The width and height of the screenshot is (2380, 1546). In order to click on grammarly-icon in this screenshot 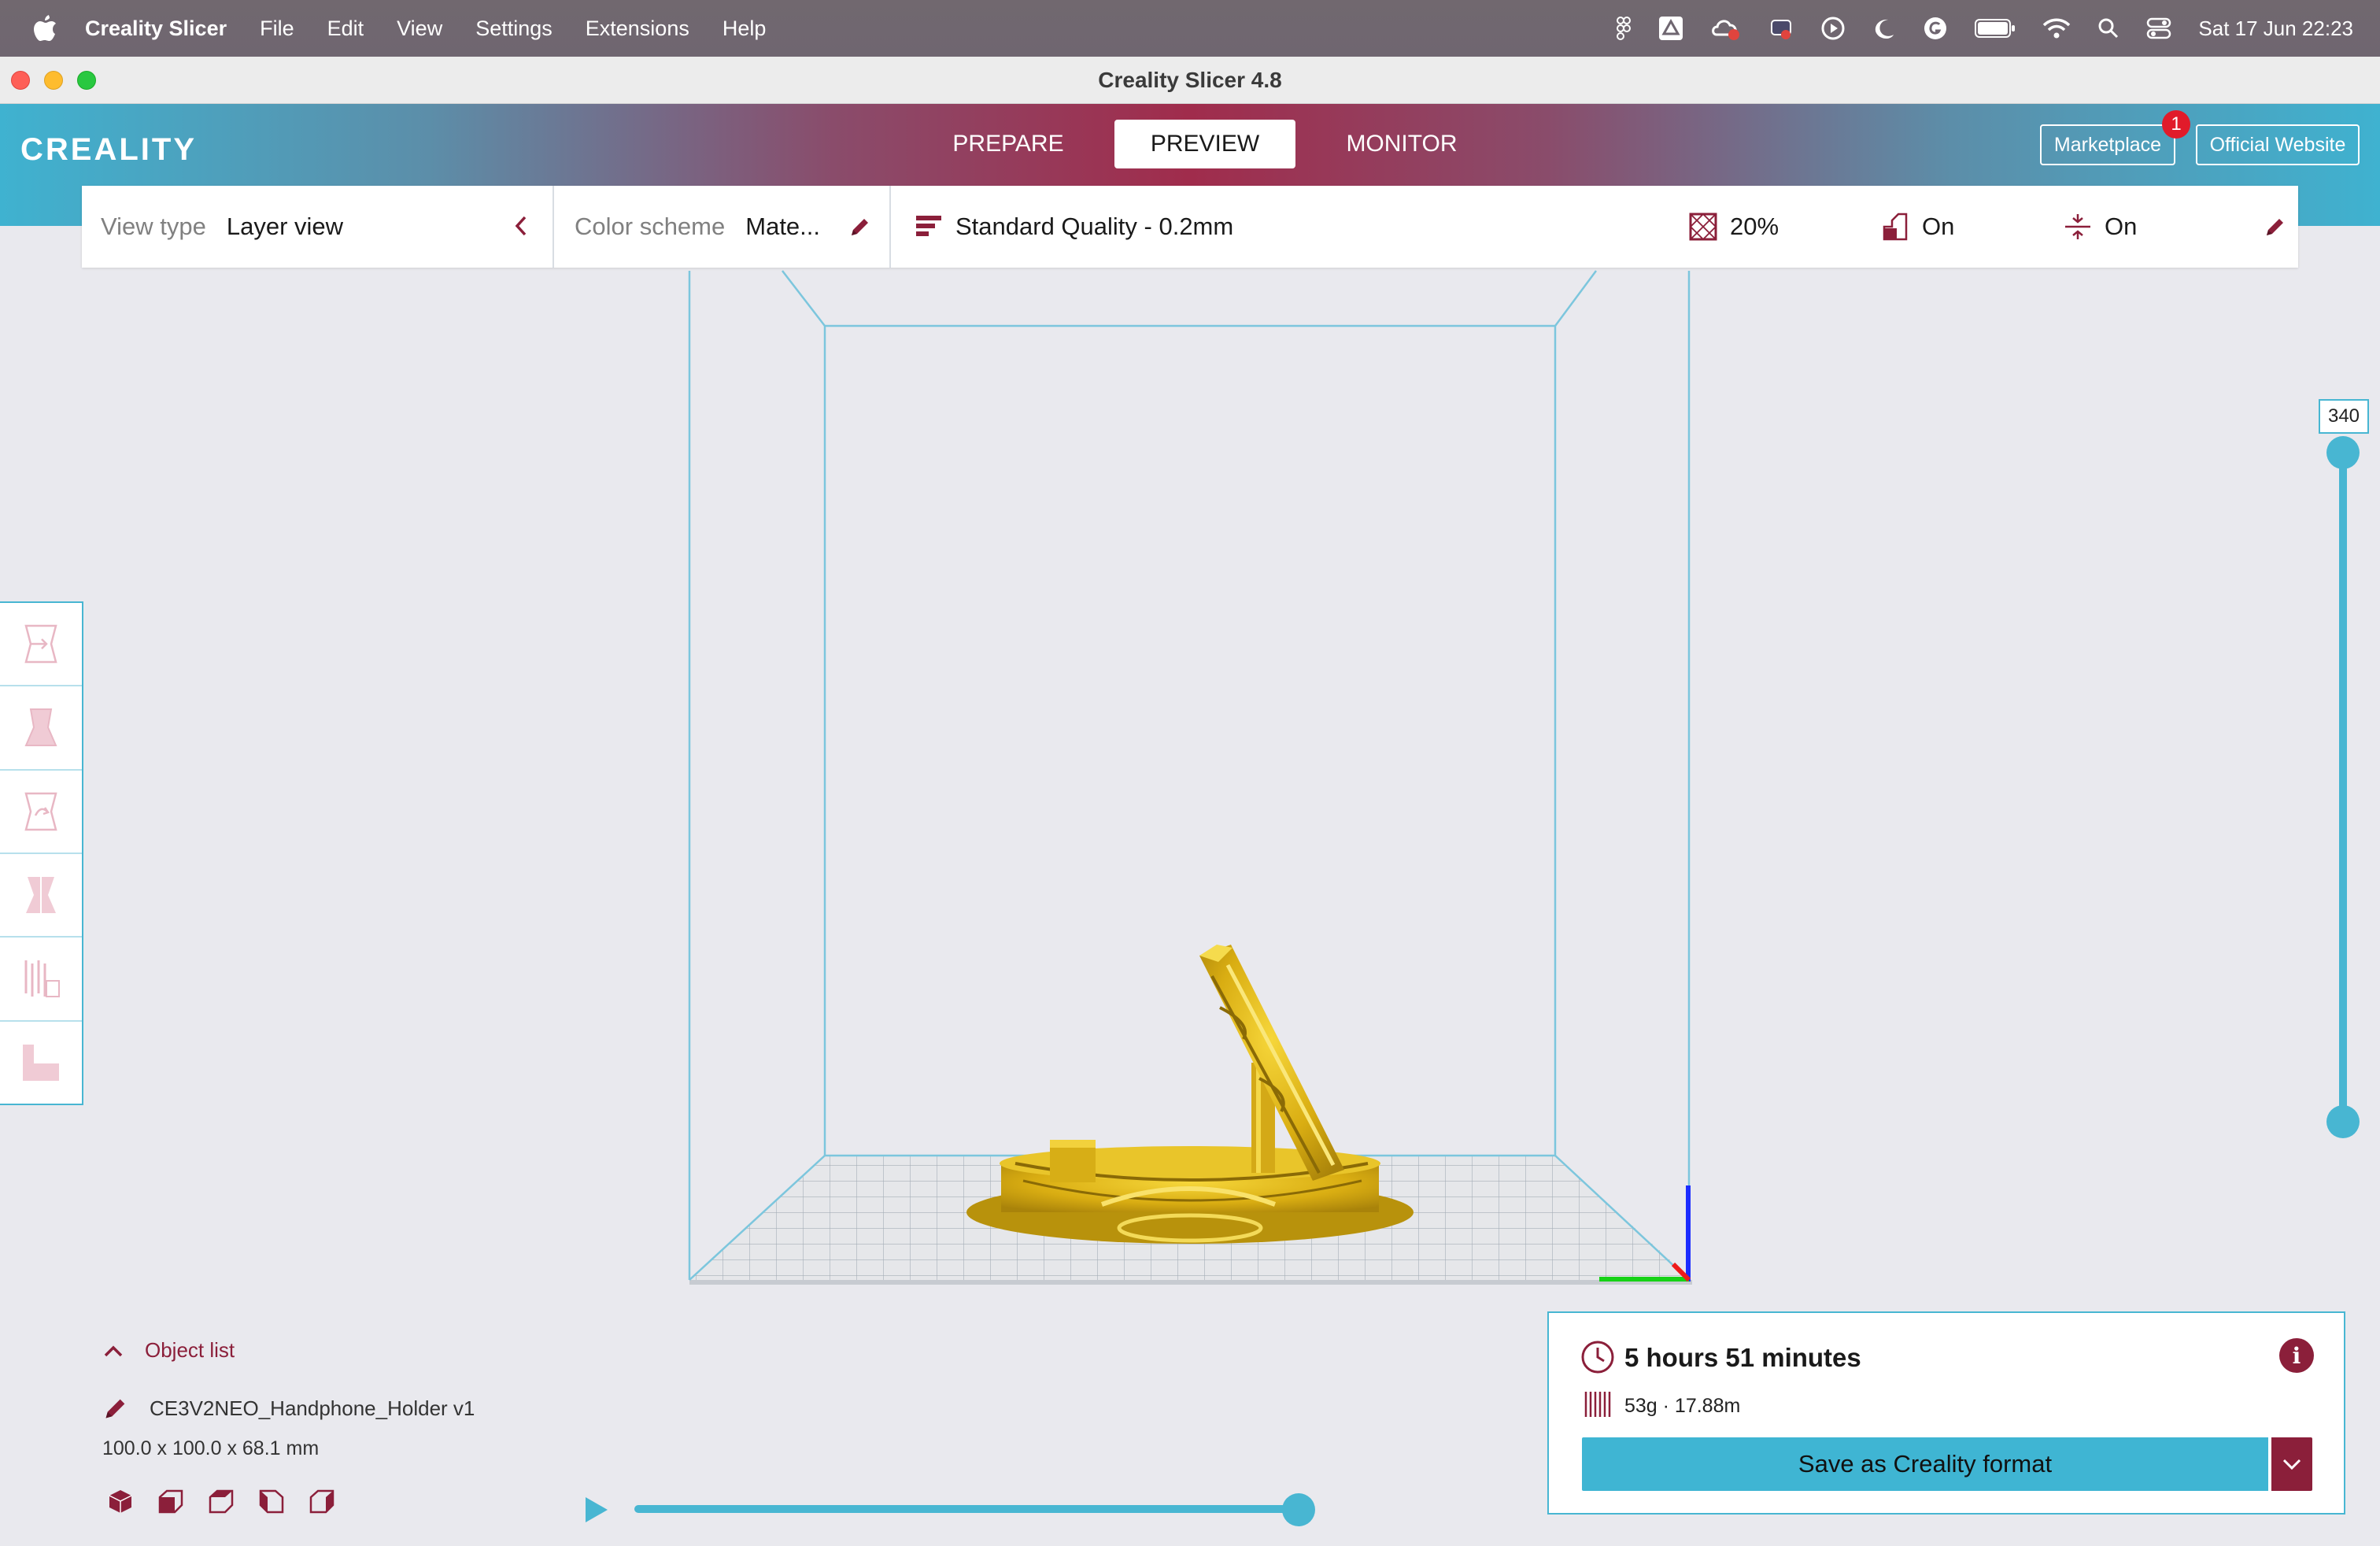, I will do `click(1935, 28)`.